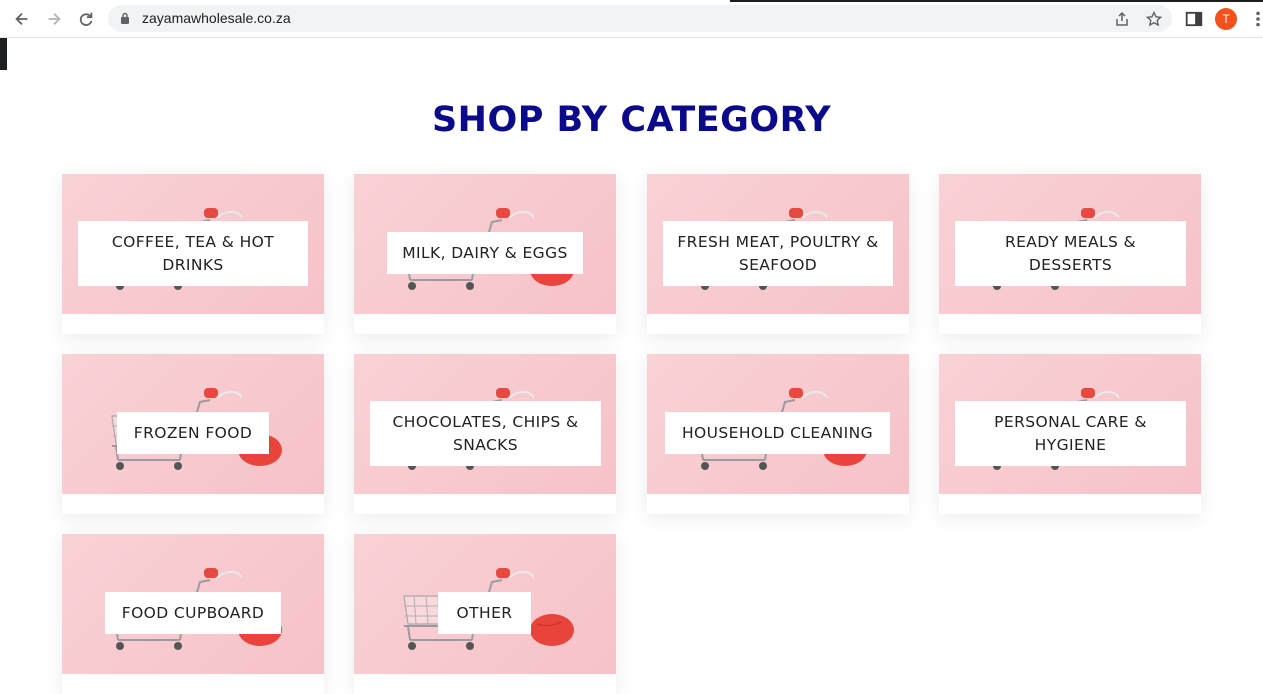 This screenshot has width=1263, height=694. I want to click on back-icon, so click(22, 19).